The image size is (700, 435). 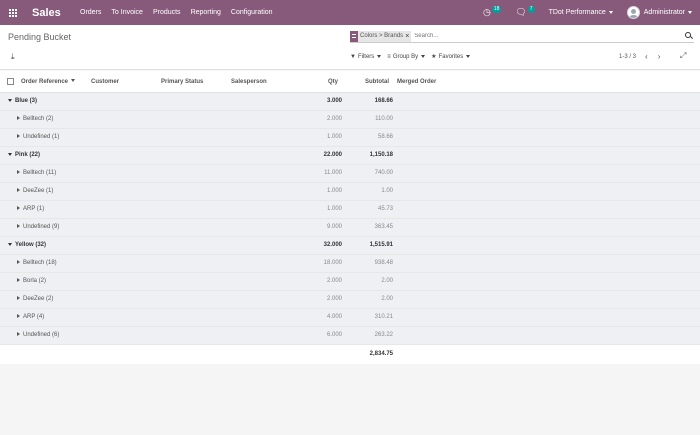 I want to click on table-footer: 2,834.75, so click(x=350, y=354).